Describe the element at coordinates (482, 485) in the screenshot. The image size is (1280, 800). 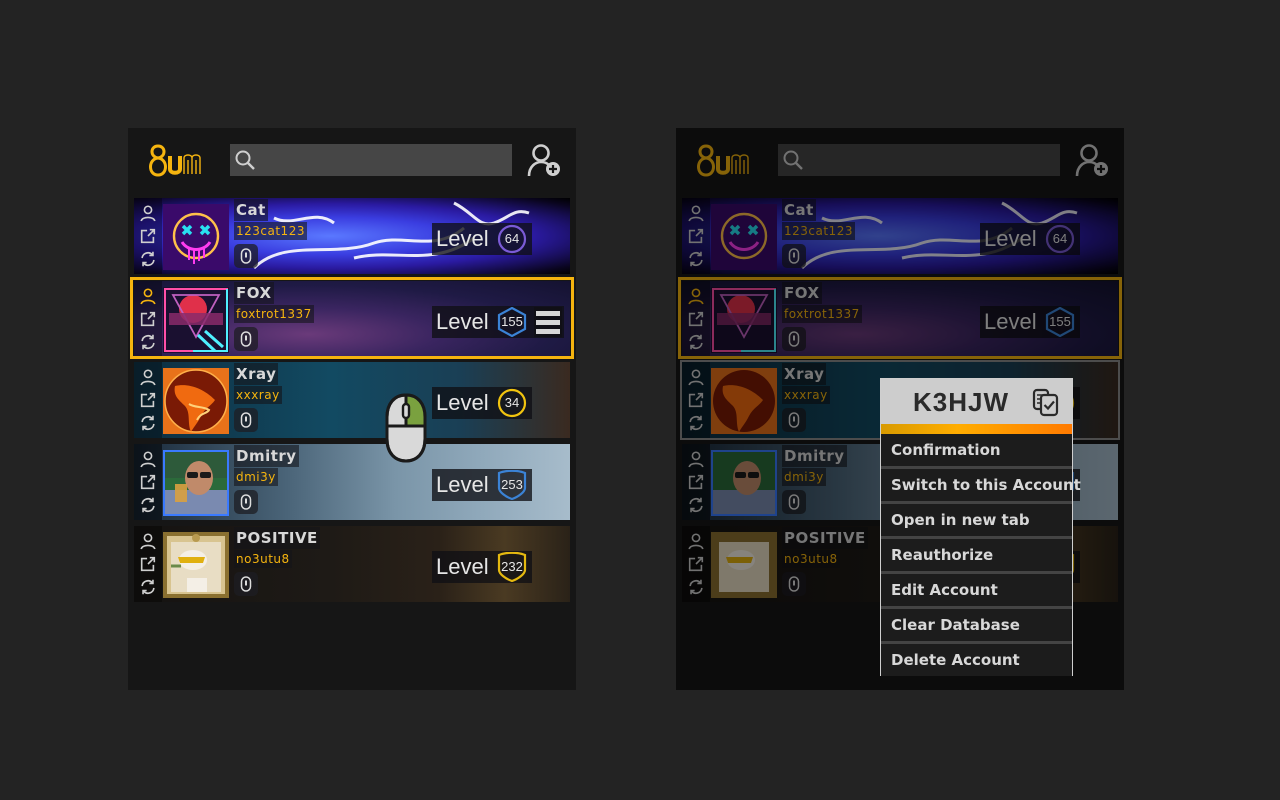
I see `level-badge: Level 253` at that location.